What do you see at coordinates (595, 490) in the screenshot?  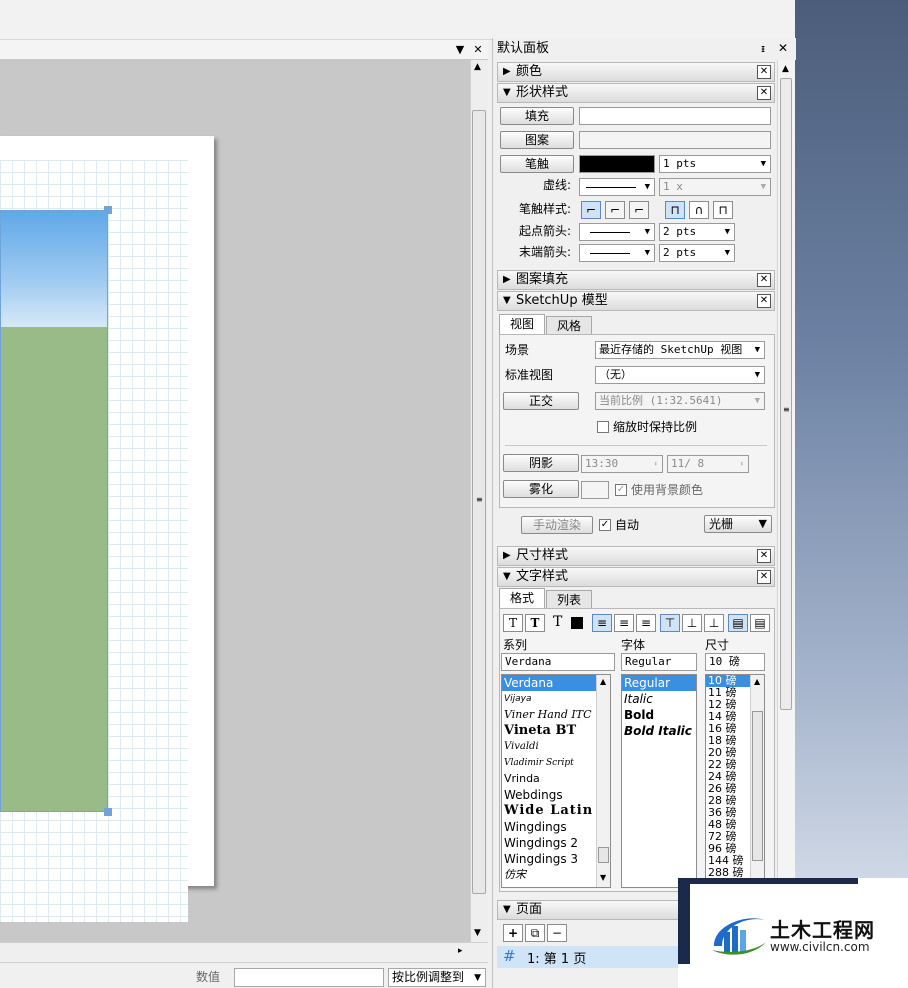 I see `fog-color-swatch` at bounding box center [595, 490].